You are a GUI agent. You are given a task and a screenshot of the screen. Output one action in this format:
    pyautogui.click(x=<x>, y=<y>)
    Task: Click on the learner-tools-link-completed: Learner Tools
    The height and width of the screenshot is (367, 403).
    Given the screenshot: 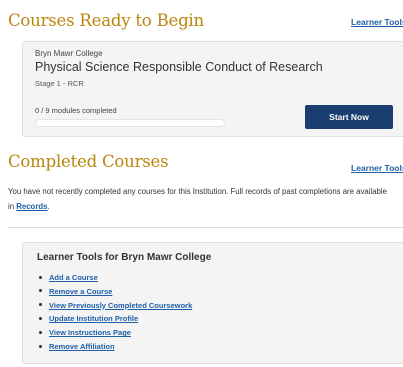 What is the action you would take?
    pyautogui.click(x=377, y=168)
    